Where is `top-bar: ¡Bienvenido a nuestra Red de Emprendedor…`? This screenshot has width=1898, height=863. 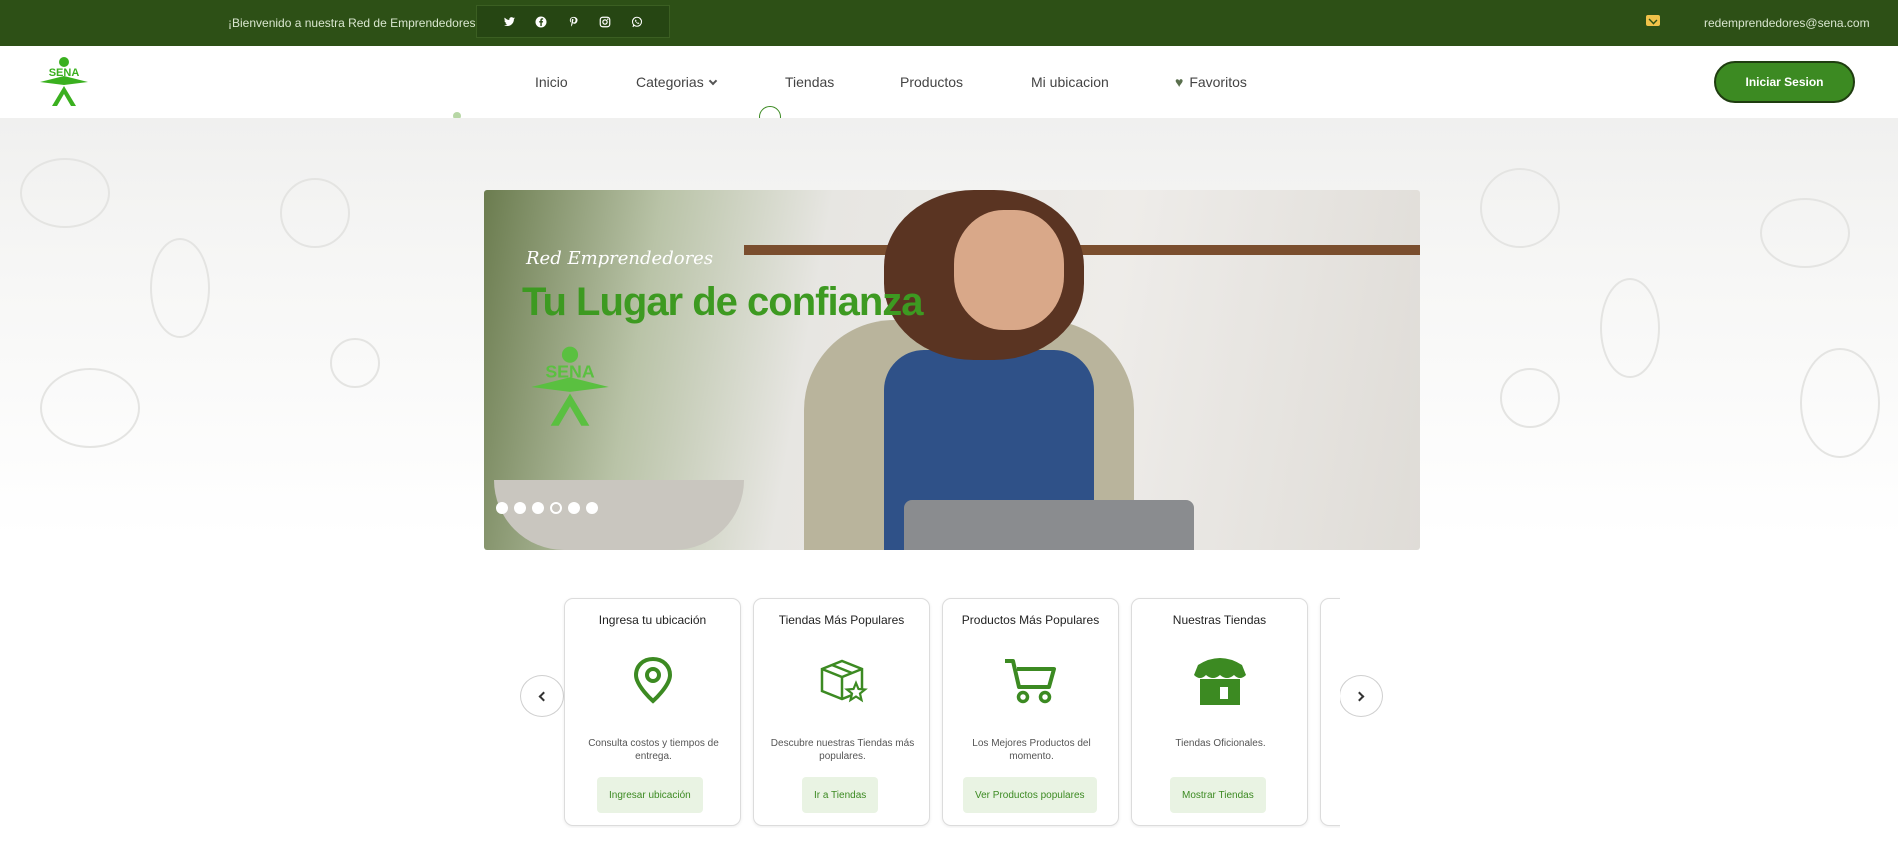 top-bar: ¡Bienvenido a nuestra Red de Emprendedor… is located at coordinates (949, 23).